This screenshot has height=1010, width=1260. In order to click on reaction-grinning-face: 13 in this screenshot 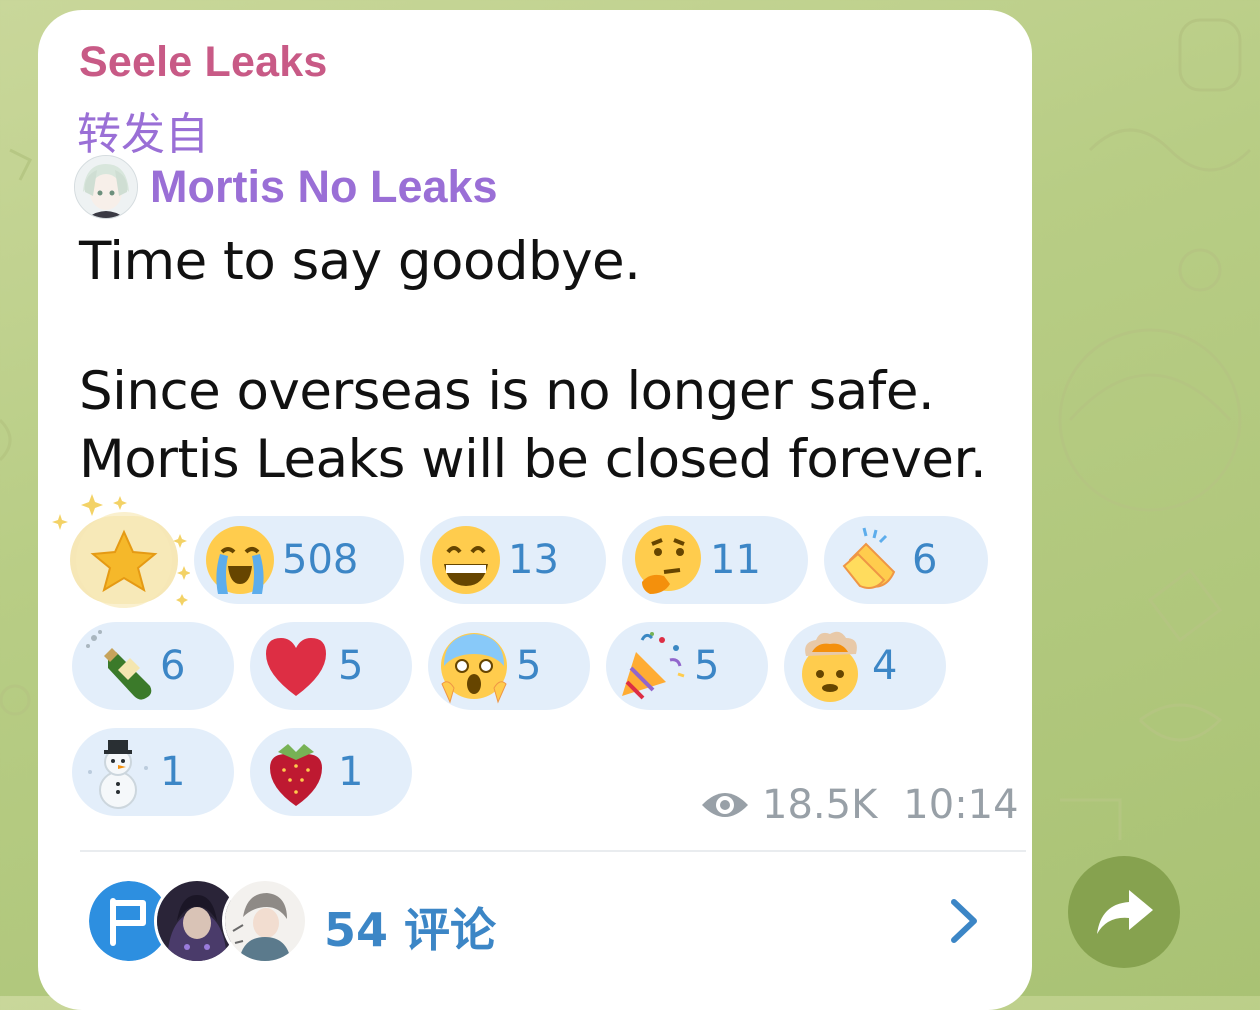, I will do `click(513, 560)`.